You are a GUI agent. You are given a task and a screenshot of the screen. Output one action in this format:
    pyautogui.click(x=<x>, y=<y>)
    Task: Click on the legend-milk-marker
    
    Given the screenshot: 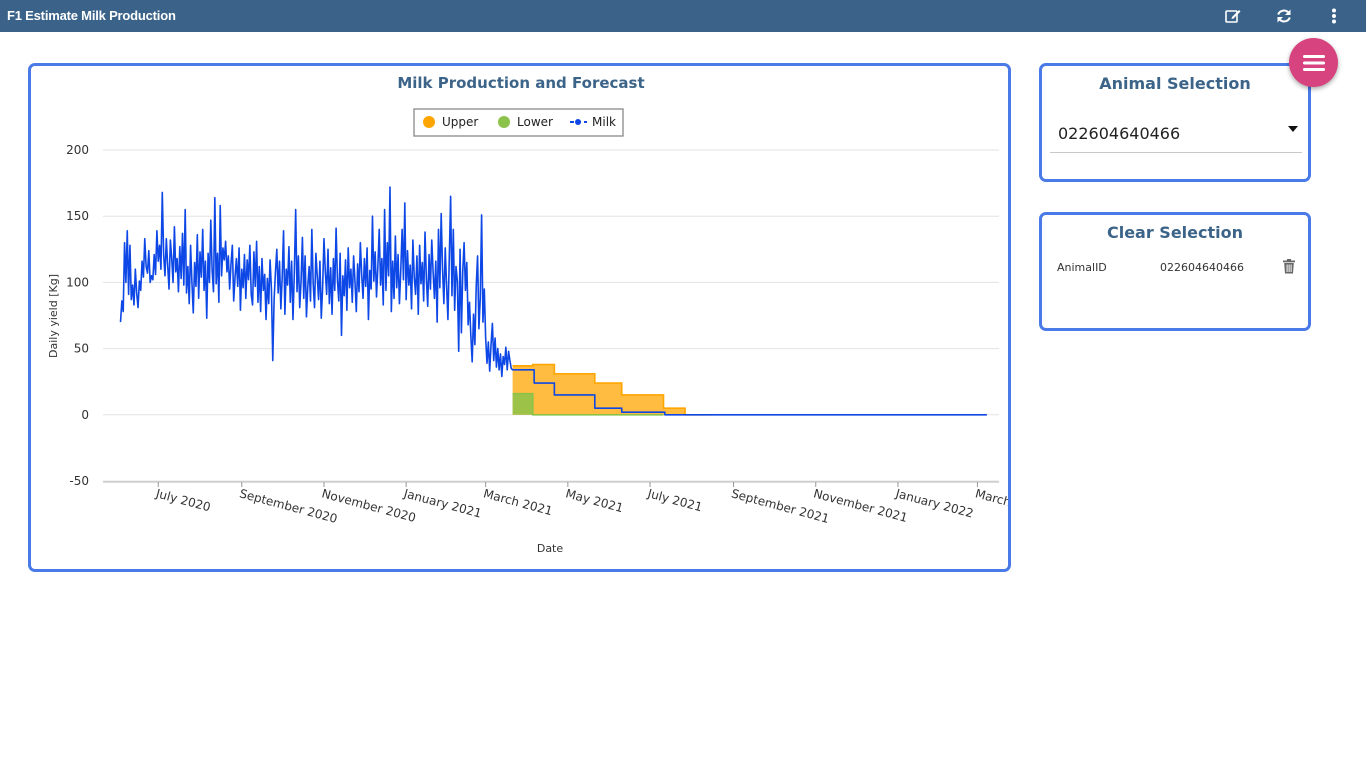 What is the action you would take?
    pyautogui.click(x=578, y=122)
    